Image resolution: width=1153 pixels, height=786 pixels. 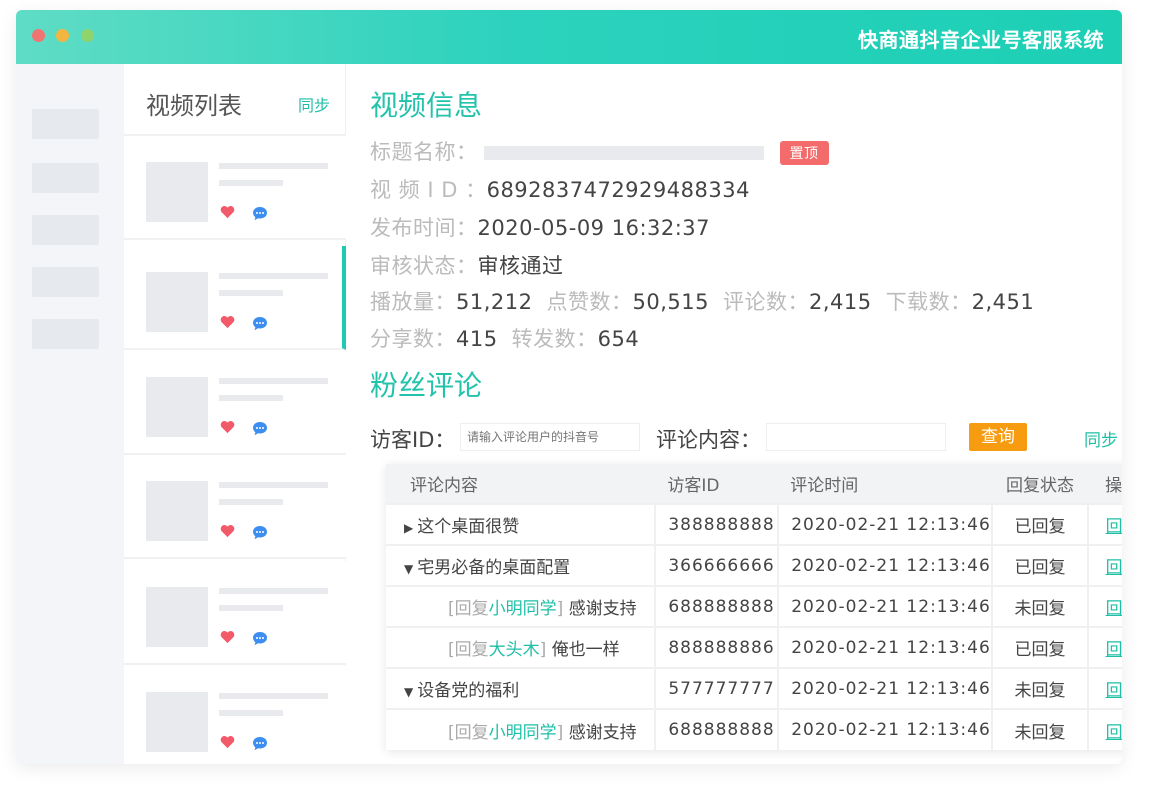 What do you see at coordinates (554, 339) in the screenshot?
I see `forward-count-label: 转发数：` at bounding box center [554, 339].